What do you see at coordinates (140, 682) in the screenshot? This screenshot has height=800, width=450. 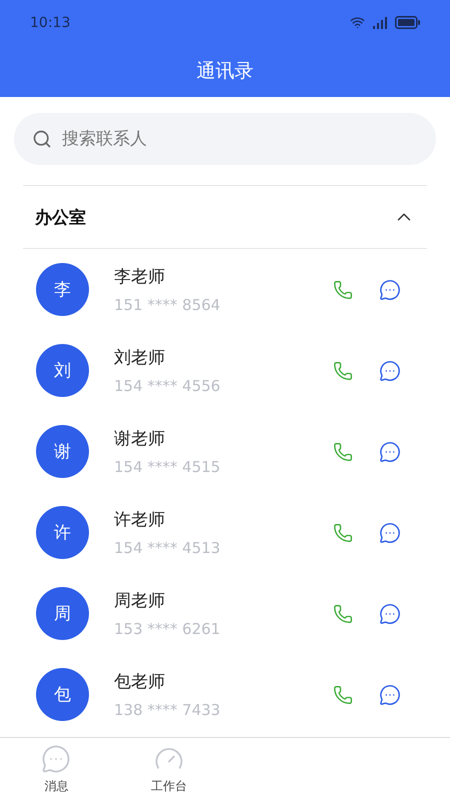 I see `contact-name: 包老师` at bounding box center [140, 682].